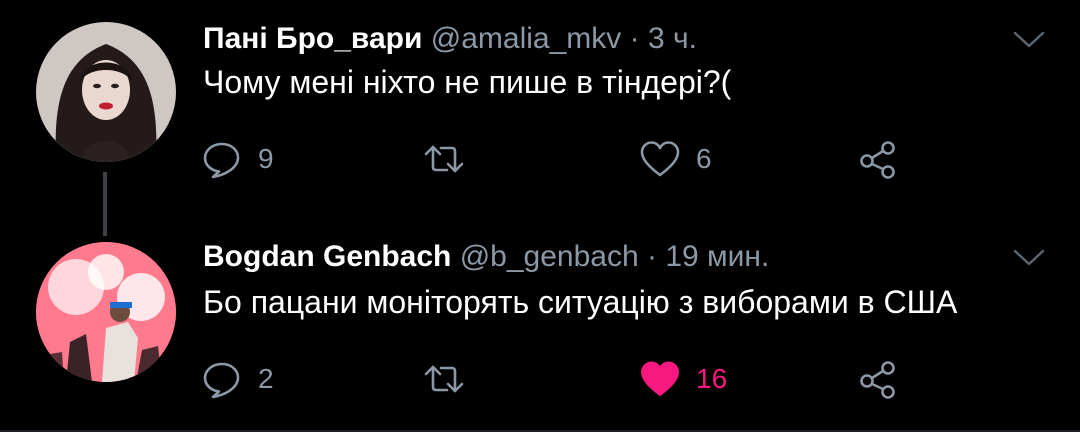  What do you see at coordinates (712, 378) in the screenshot?
I see `like-count: 16` at bounding box center [712, 378].